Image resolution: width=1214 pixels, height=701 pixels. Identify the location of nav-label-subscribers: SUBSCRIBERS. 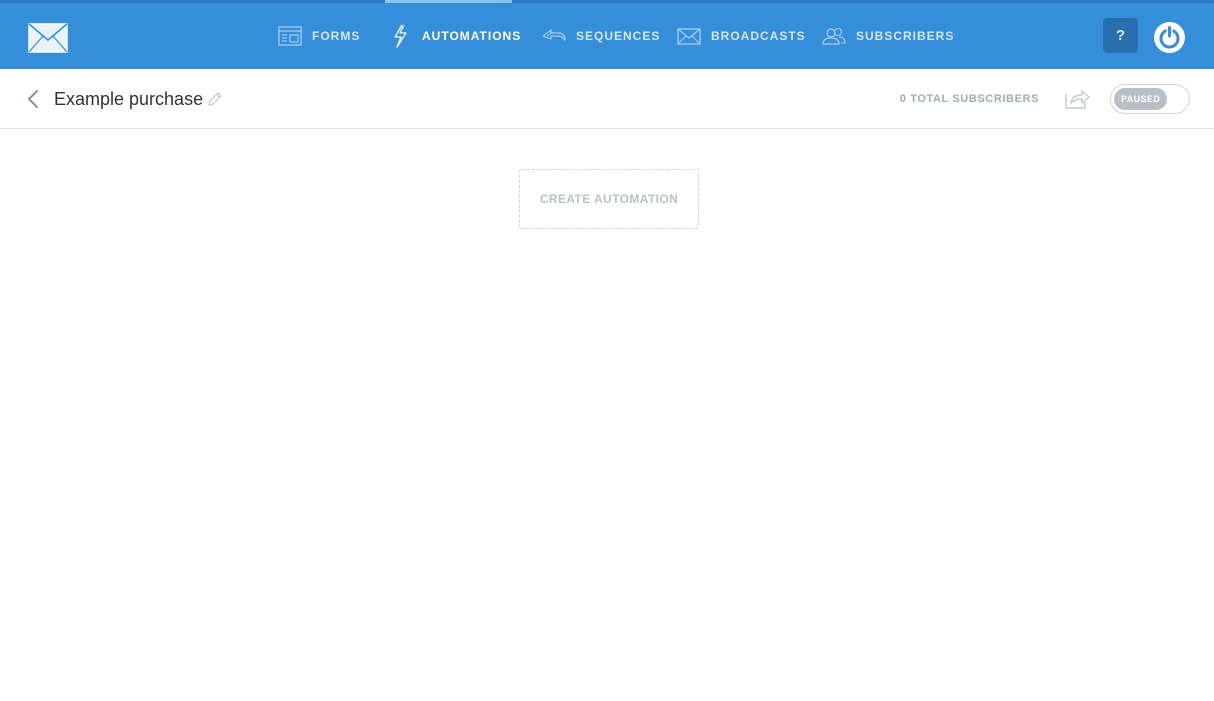
(905, 36).